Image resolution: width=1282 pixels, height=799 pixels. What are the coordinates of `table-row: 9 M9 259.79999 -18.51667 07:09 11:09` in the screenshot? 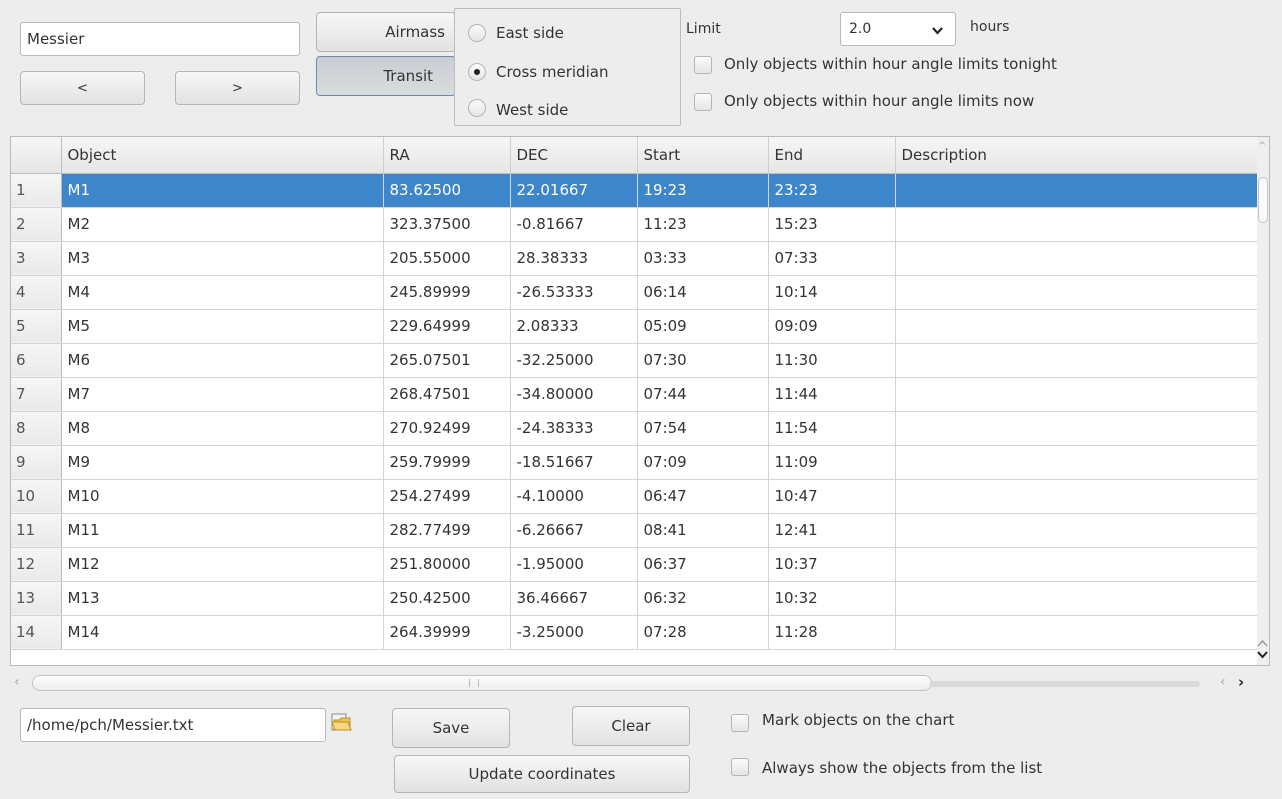 It's located at (637, 462).